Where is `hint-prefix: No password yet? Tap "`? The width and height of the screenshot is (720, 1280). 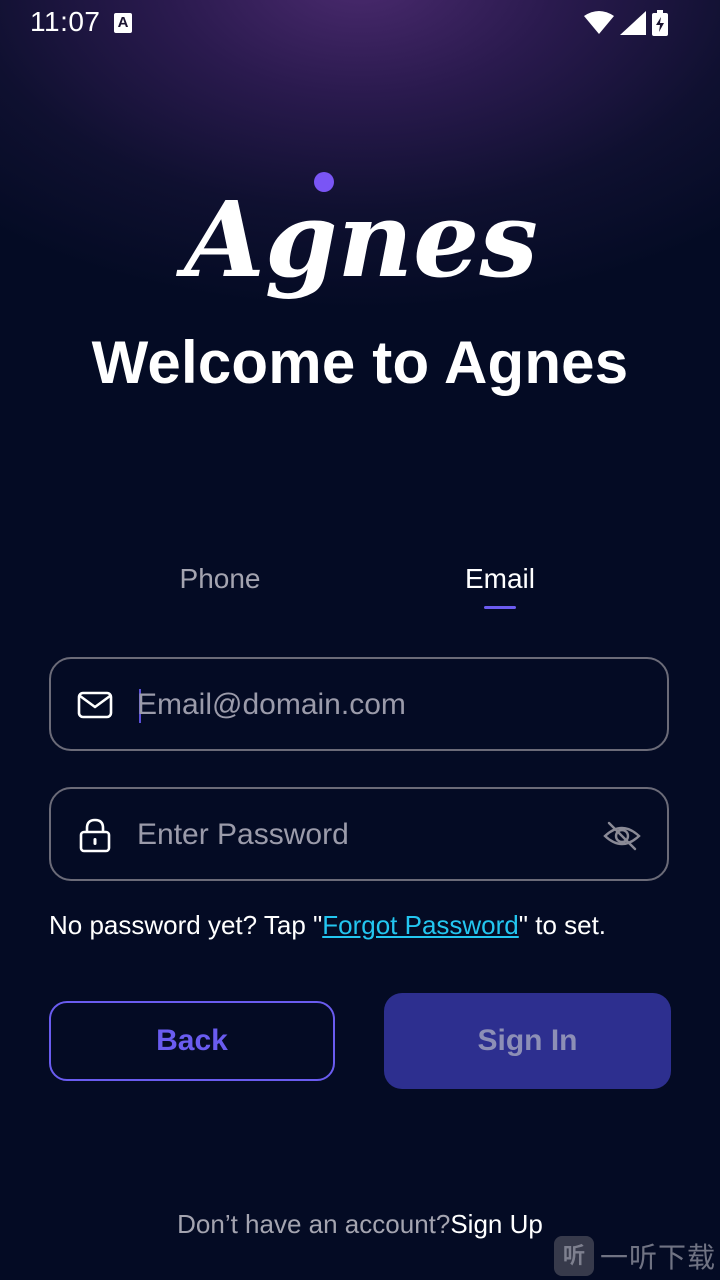
hint-prefix: No password yet? Tap " is located at coordinates (186, 925).